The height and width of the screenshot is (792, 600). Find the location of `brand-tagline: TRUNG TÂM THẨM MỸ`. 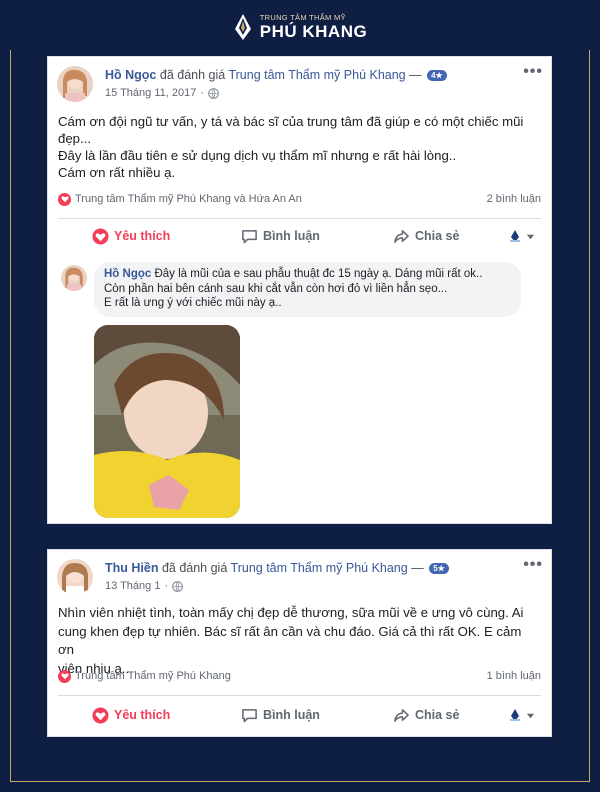

brand-tagline: TRUNG TÂM THẨM MỸ is located at coordinates (302, 17).